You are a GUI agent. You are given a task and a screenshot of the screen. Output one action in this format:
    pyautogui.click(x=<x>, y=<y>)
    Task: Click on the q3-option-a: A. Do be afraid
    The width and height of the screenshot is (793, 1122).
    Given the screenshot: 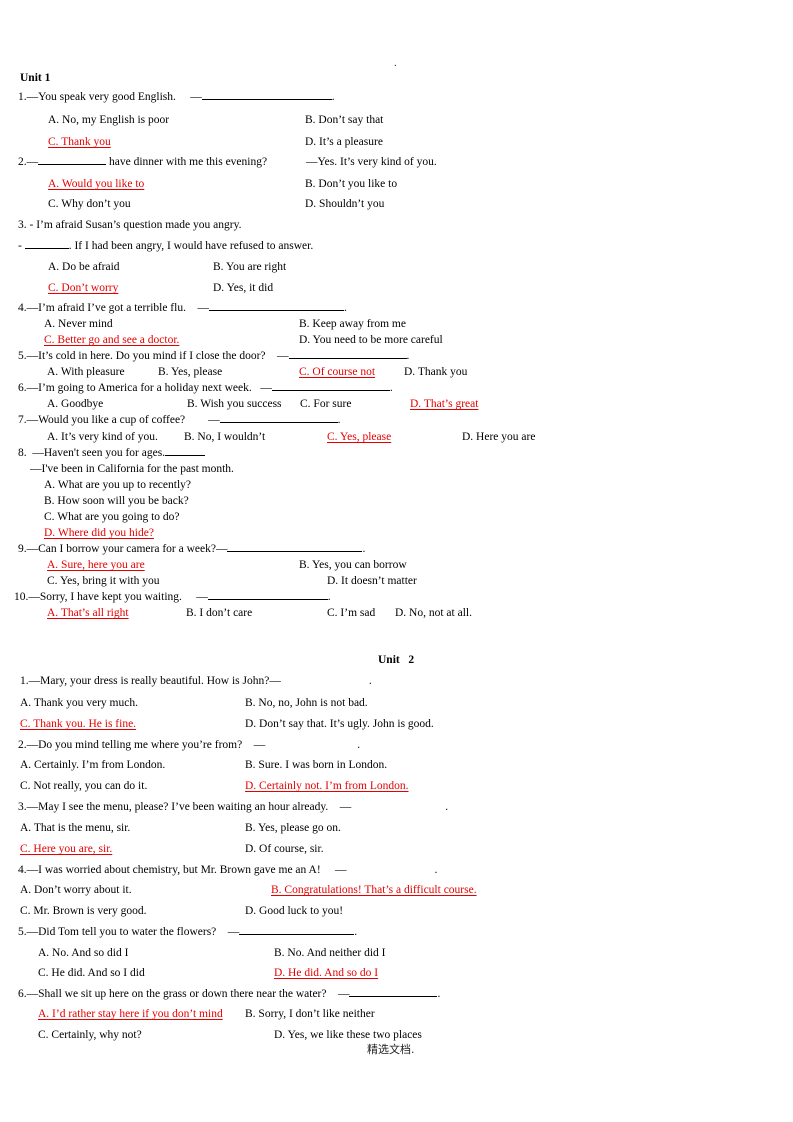 What is the action you would take?
    pyautogui.click(x=84, y=267)
    